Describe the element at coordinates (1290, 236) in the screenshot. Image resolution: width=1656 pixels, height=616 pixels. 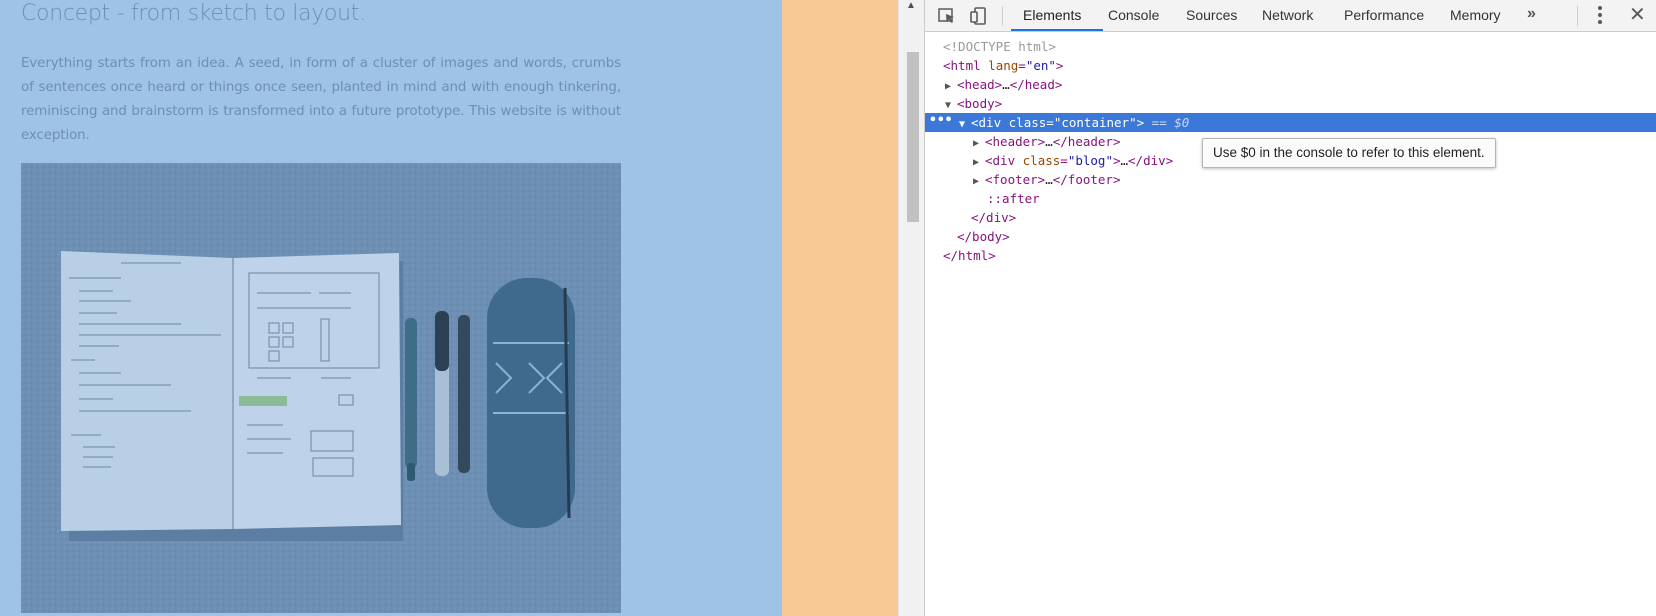
I see `dom-node-body-close: </body>` at that location.